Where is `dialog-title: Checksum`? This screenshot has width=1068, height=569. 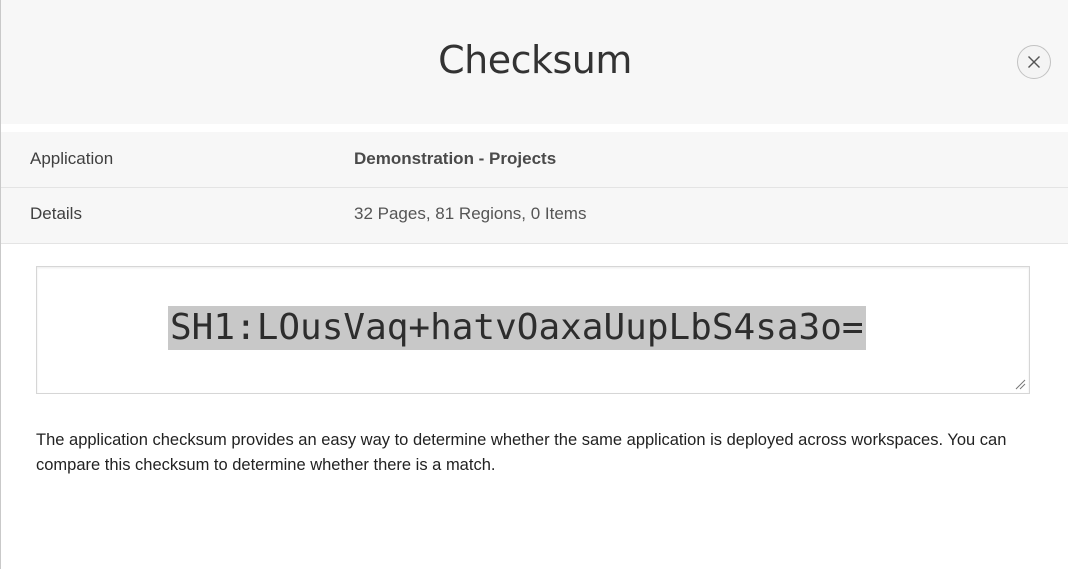
dialog-title: Checksum is located at coordinates (535, 60).